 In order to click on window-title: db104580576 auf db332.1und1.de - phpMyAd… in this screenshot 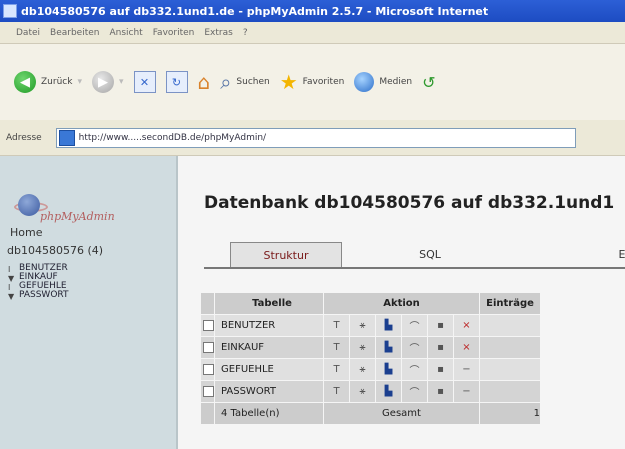, I will do `click(255, 11)`.